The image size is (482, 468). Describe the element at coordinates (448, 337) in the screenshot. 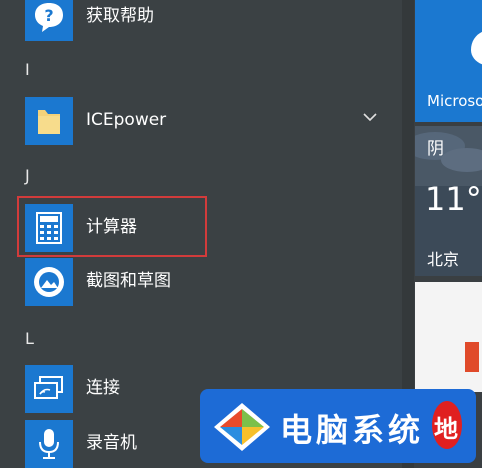

I see `tile-white` at that location.